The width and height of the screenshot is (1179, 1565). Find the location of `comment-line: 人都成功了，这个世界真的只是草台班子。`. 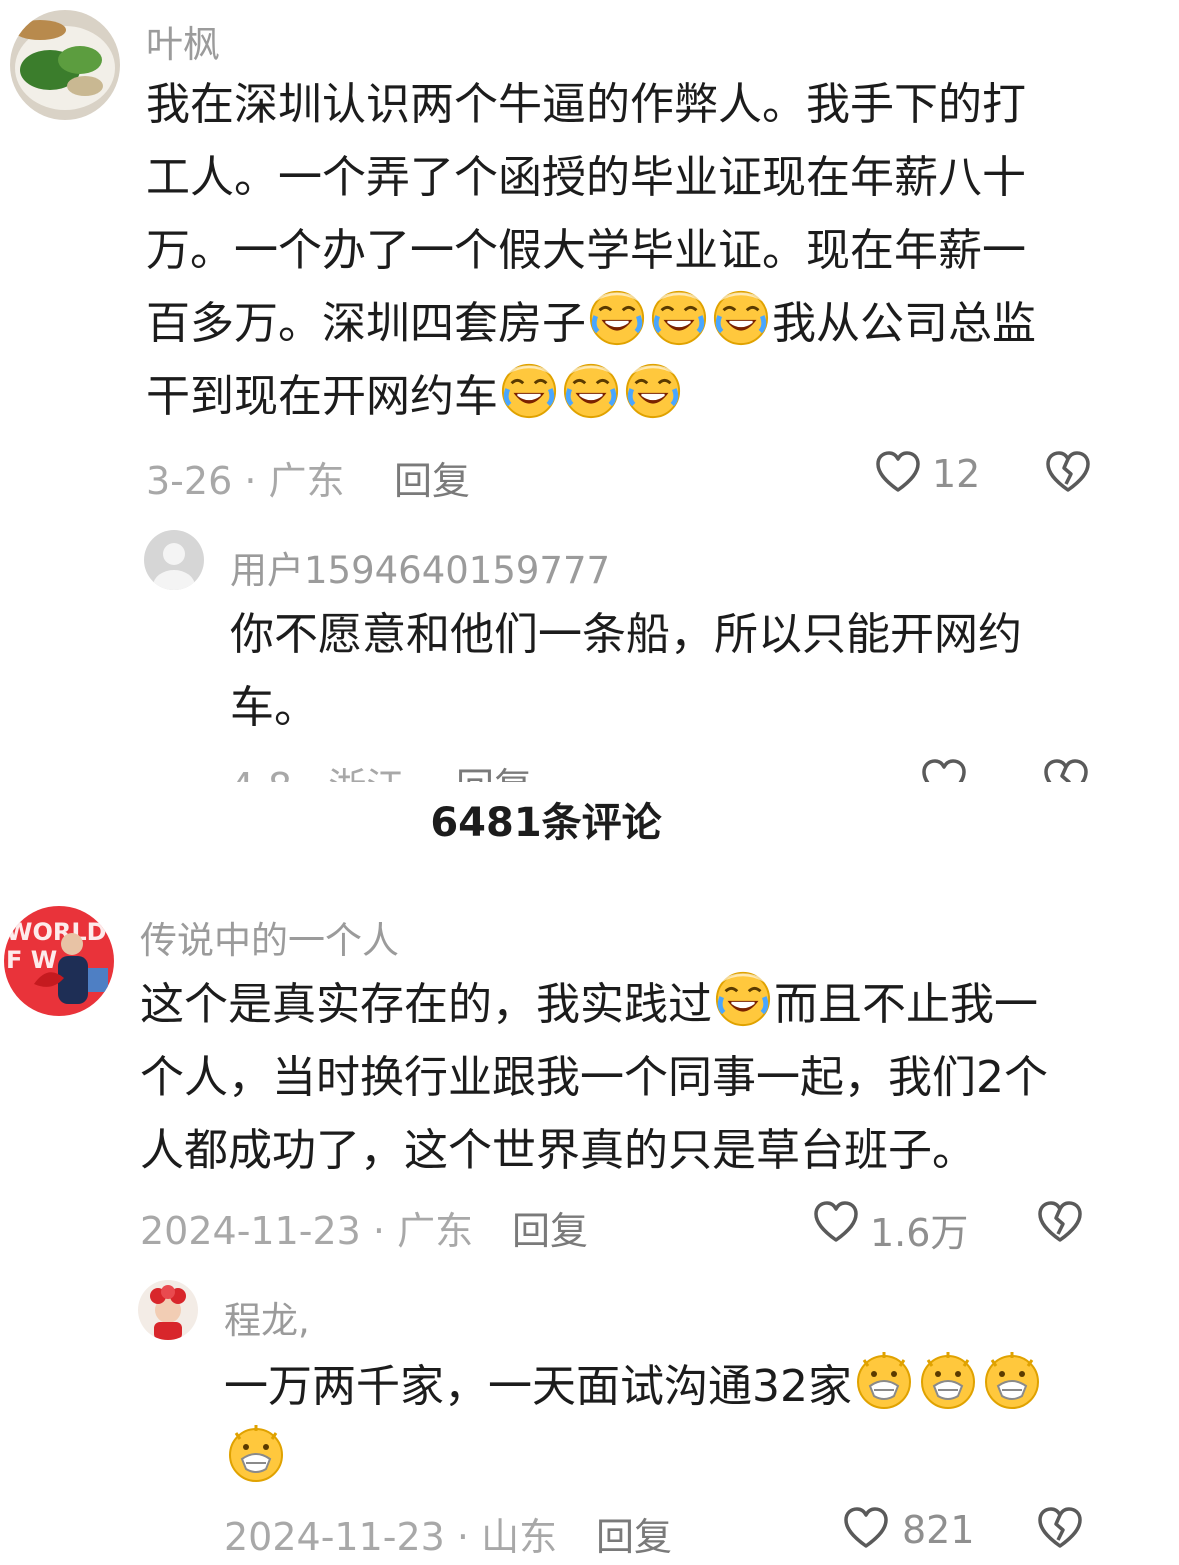

comment-line: 人都成功了，这个世界真的只是草台班子。 is located at coordinates (558, 1150).